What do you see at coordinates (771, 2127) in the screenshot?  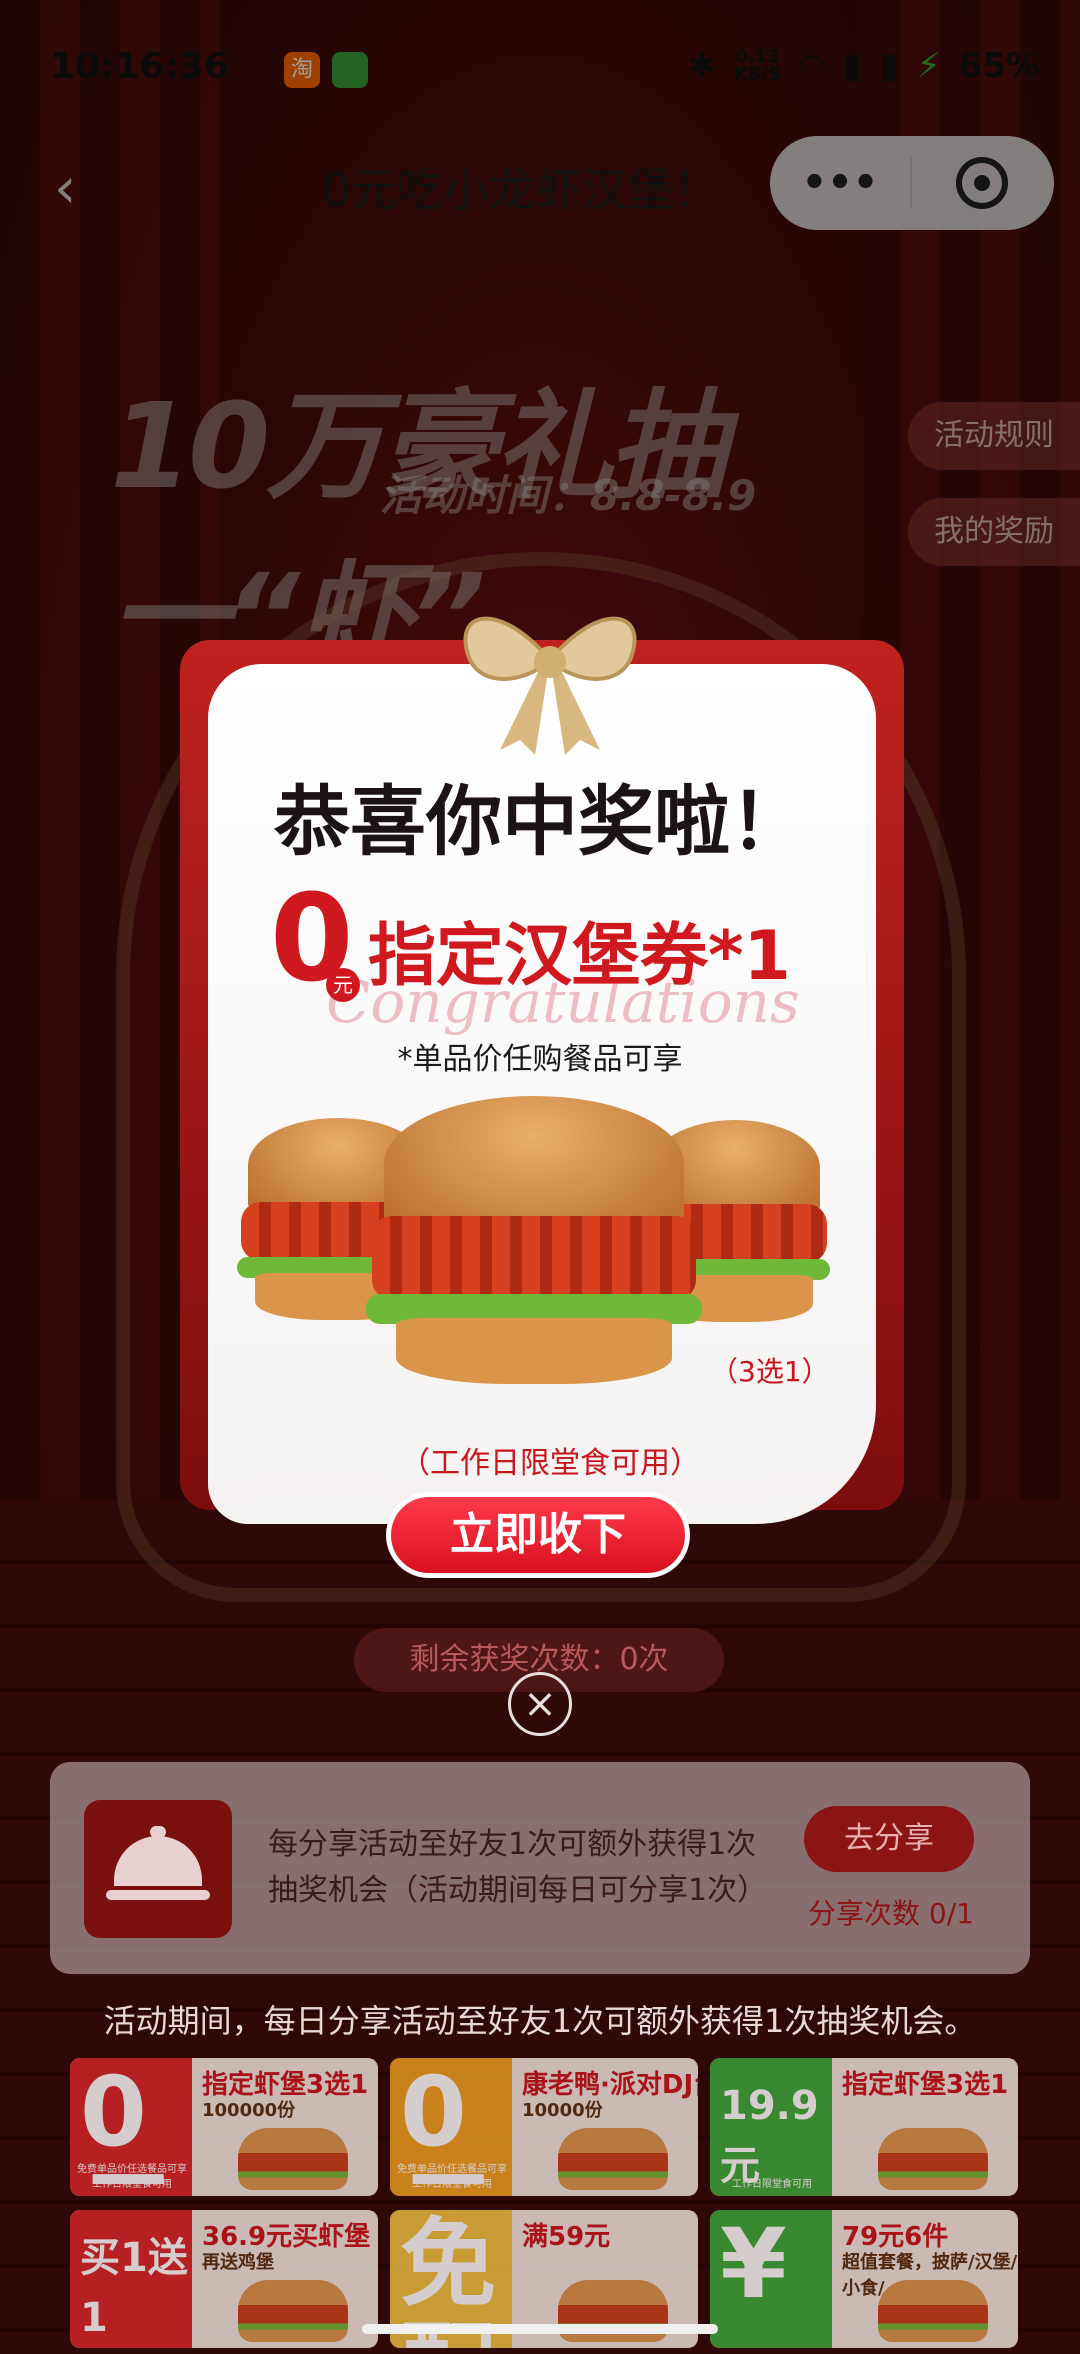 I see `tile-badge: 19.9元 工作日限堂食可用` at bounding box center [771, 2127].